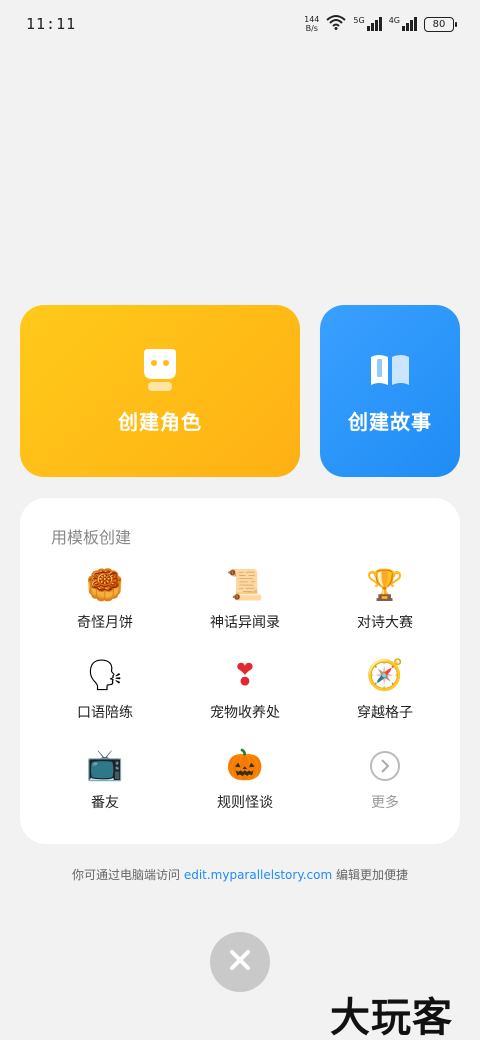 The height and width of the screenshot is (1040, 480). What do you see at coordinates (105, 613) in the screenshot?
I see `template-item-mooncake: 🥮 奇怪月饼` at bounding box center [105, 613].